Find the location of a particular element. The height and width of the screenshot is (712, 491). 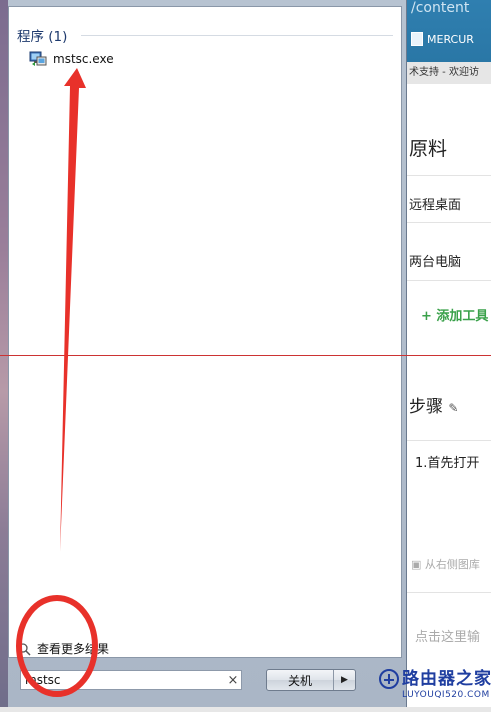

steps-heading: 步骤 ✎ is located at coordinates (433, 404).